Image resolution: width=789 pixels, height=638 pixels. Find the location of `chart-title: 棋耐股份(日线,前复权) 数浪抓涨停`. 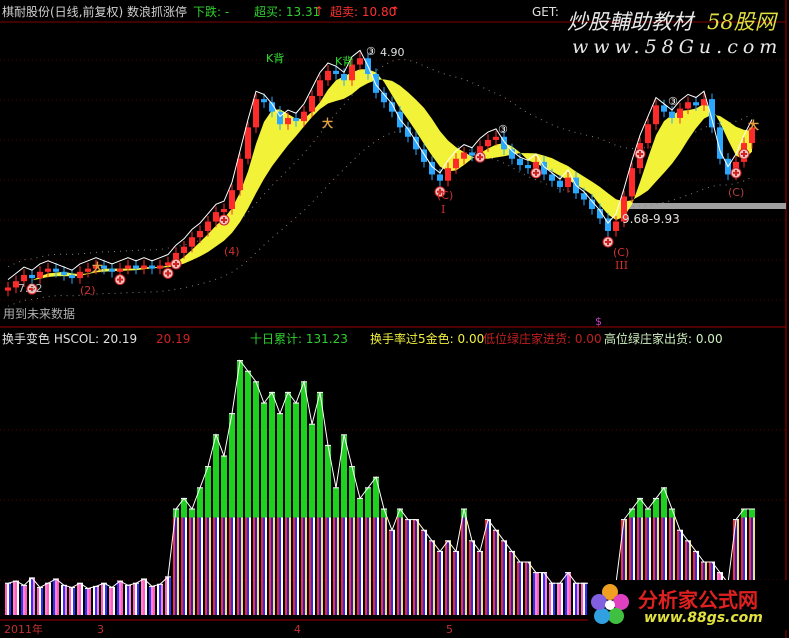

chart-title: 棋耐股份(日线,前复权) 数浪抓涨停 is located at coordinates (94, 12).